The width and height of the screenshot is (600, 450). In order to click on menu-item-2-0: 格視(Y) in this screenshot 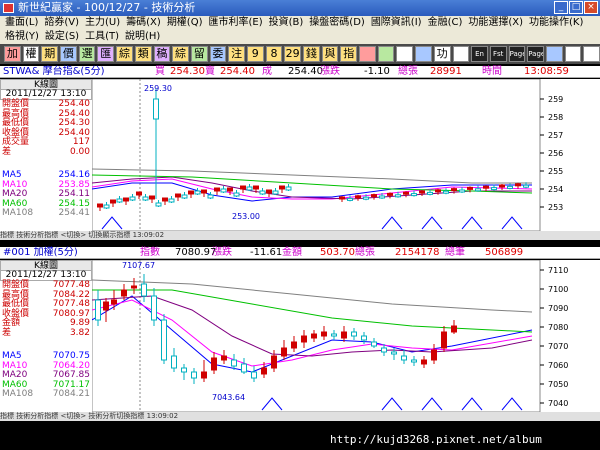, I will do `click(22, 37)`.